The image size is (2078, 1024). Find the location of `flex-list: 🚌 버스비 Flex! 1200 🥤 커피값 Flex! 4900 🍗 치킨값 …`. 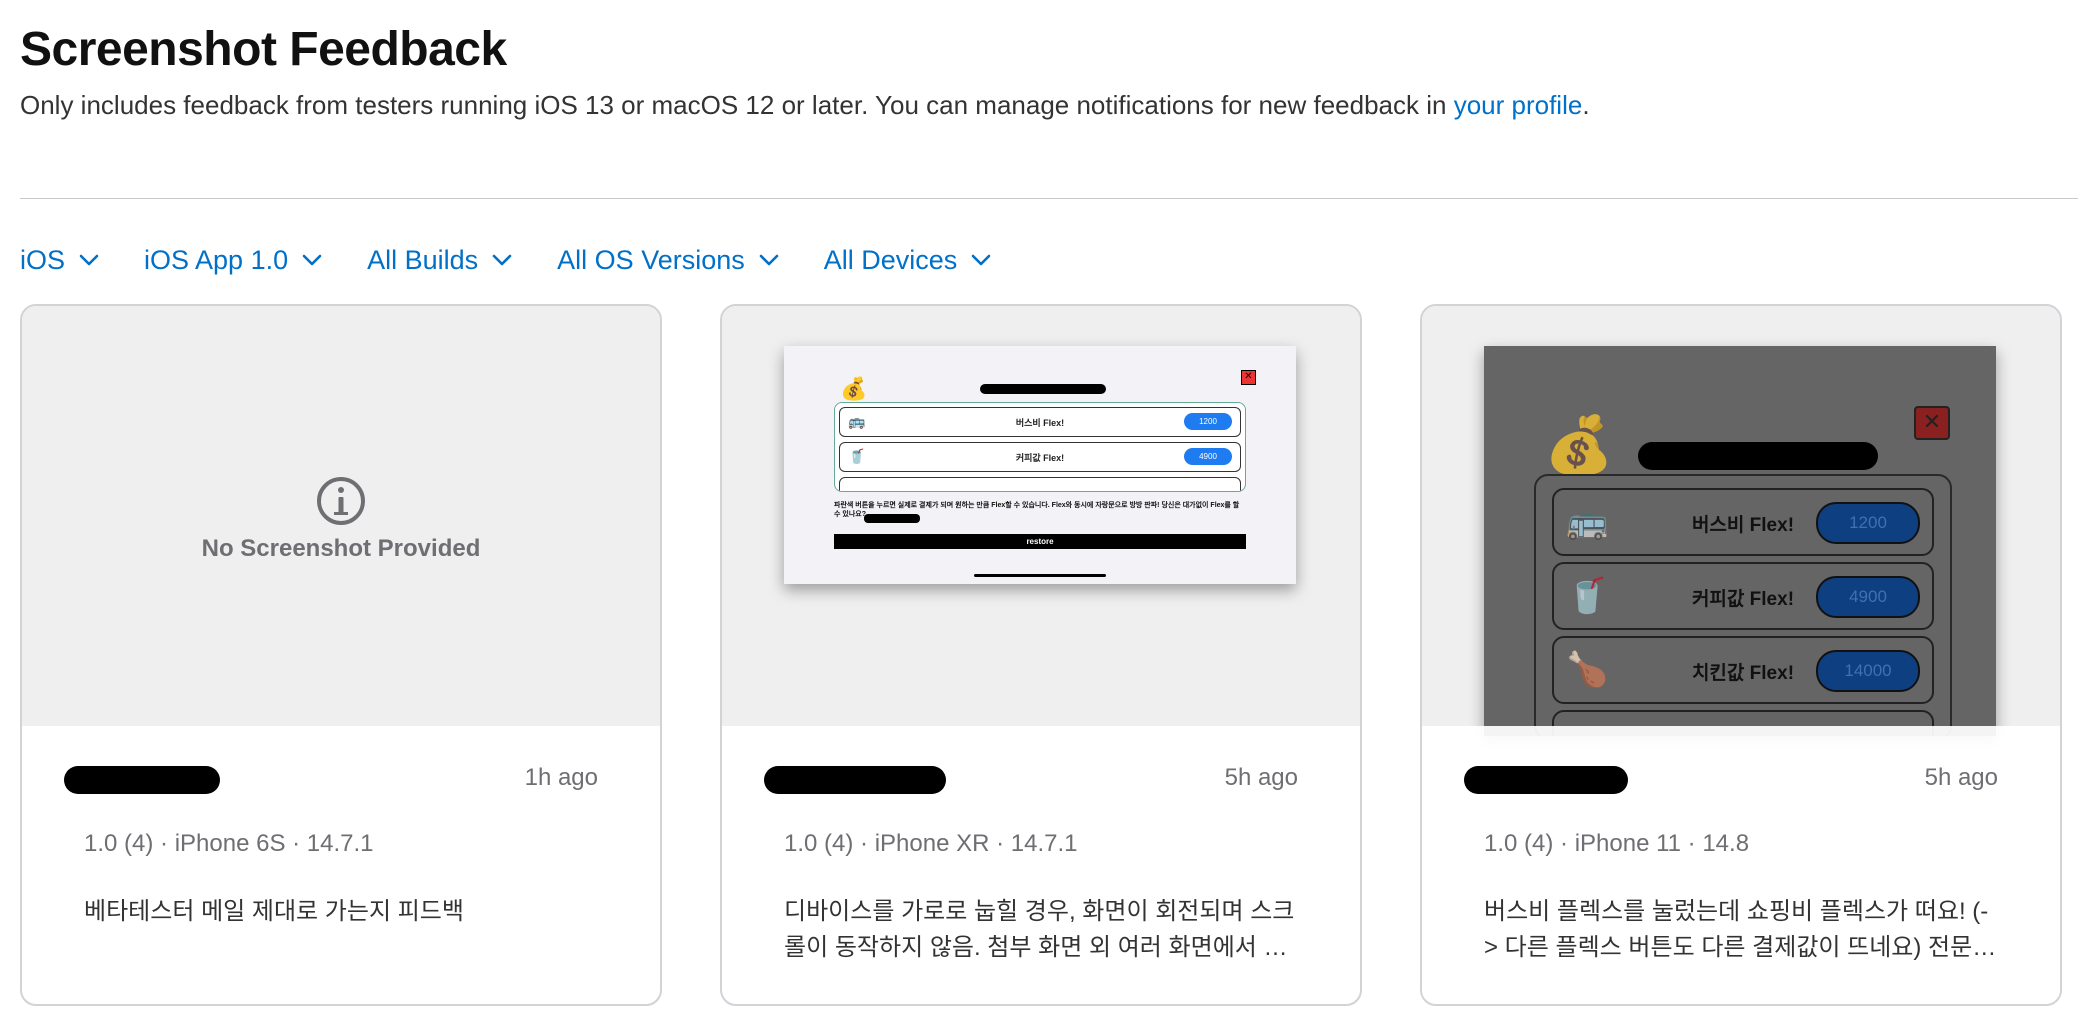

flex-list: 🚌 버스비 Flex! 1200 🥤 커피값 Flex! 4900 🍗 치킨값 … is located at coordinates (1743, 605).